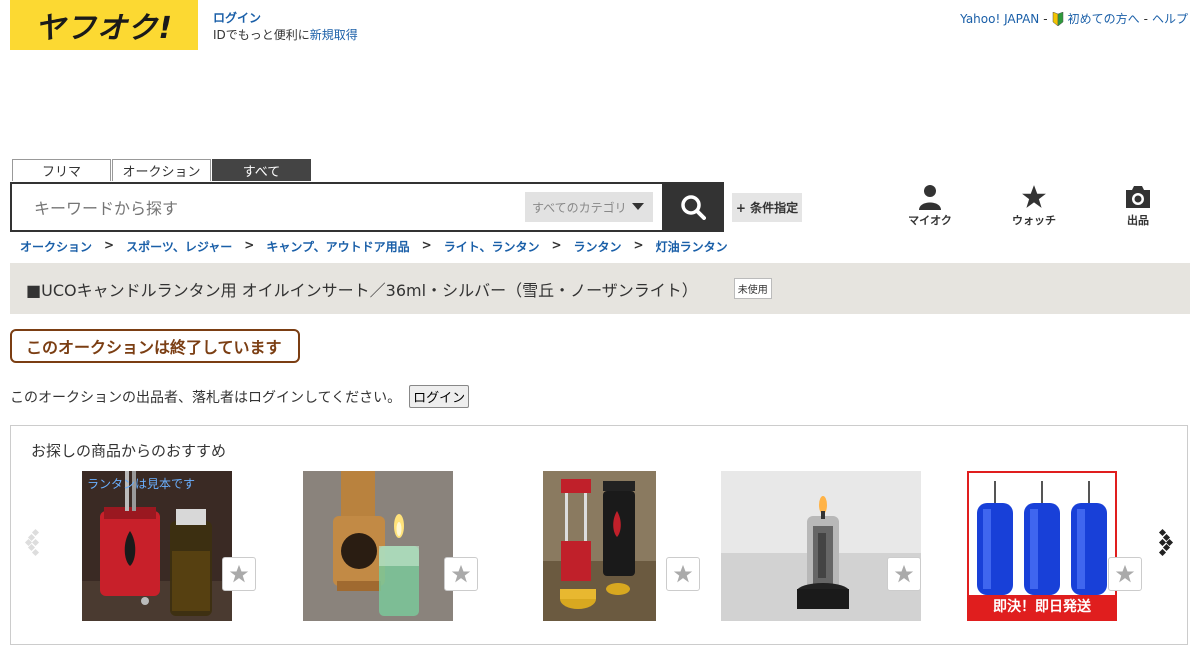  I want to click on login-notice: このオークションの出品者、落札者はログインしてください。 ログイン, so click(240, 396).